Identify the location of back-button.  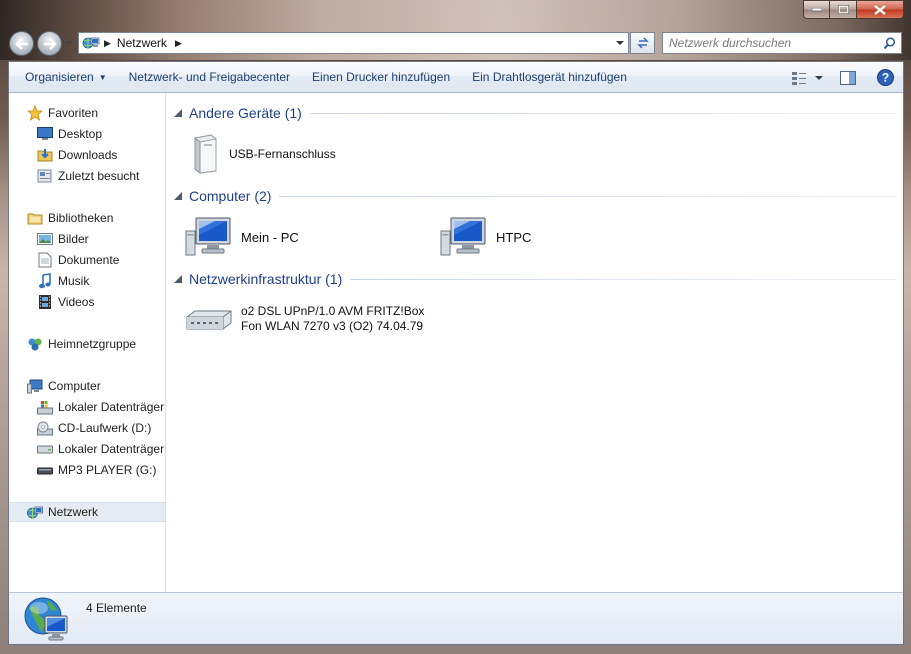
(21, 43).